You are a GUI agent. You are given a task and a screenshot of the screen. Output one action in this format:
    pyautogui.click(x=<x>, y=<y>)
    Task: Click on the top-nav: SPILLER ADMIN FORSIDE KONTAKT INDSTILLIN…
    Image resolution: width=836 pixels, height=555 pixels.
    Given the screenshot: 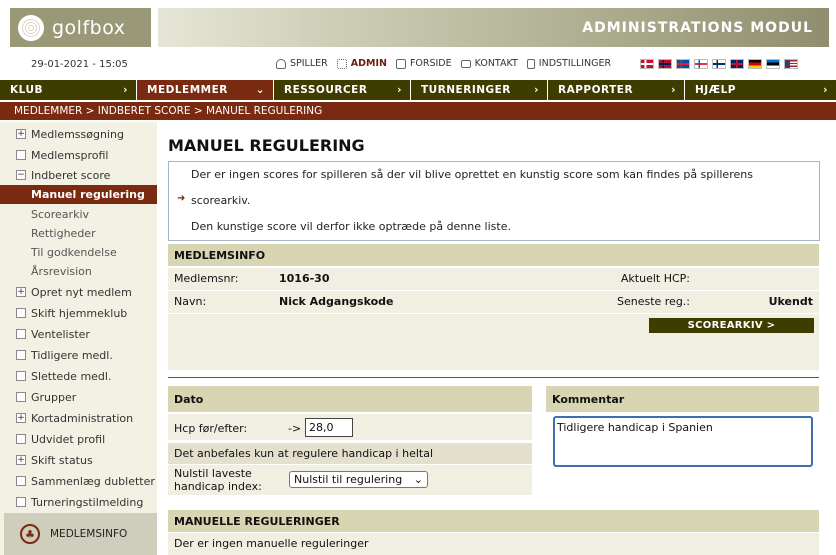 What is the action you would take?
    pyautogui.click(x=443, y=63)
    